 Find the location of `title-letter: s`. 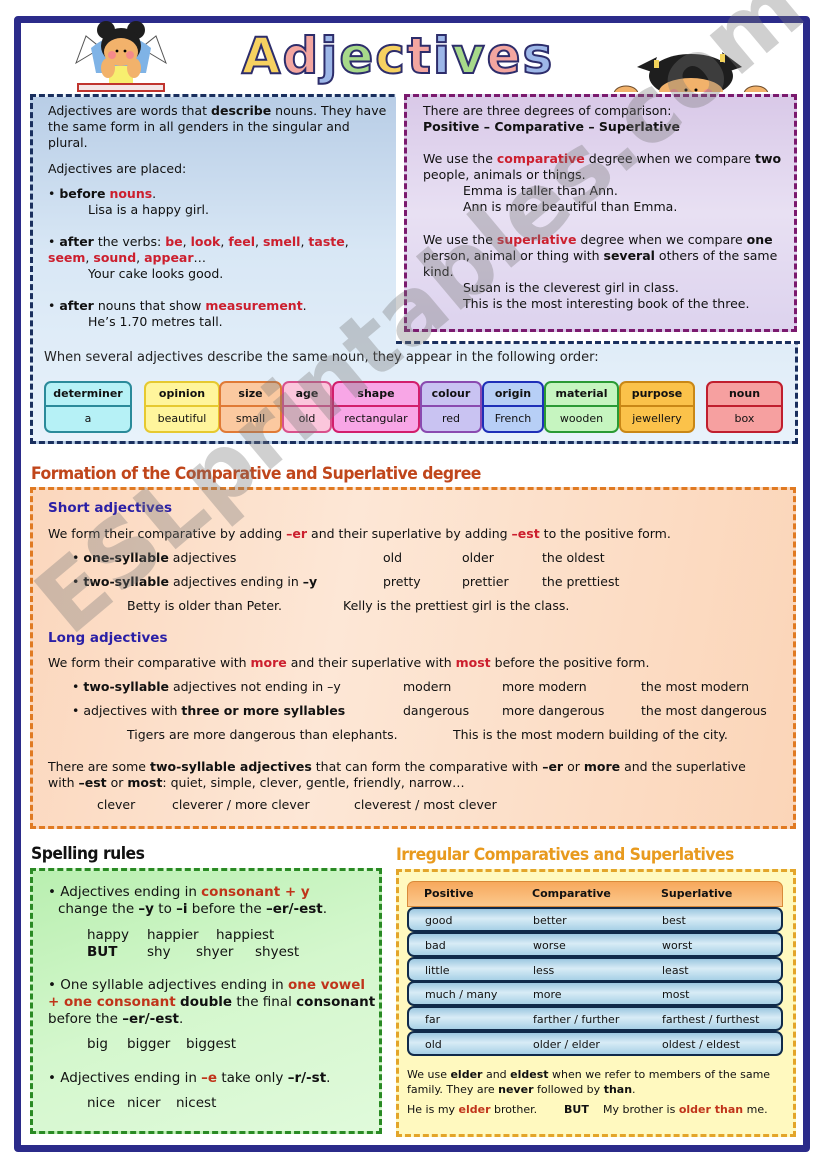

title-letter: s is located at coordinates (538, 56).